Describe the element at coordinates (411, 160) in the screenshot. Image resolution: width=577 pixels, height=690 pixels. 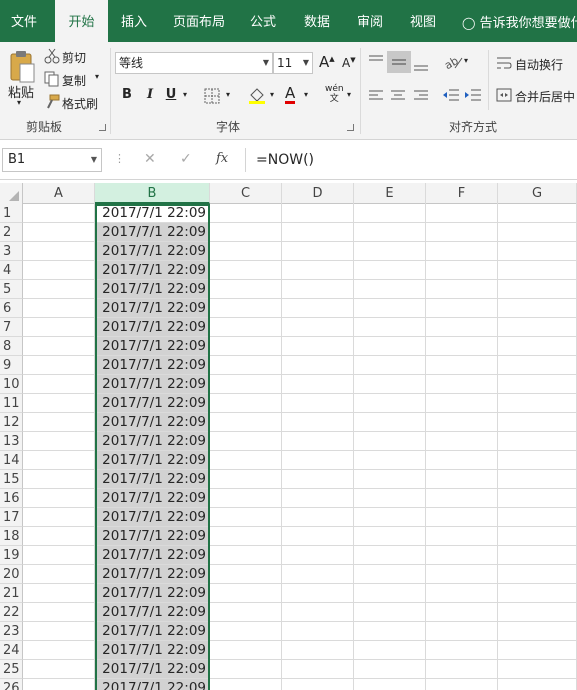
I see `formula-input: =NOW()` at that location.